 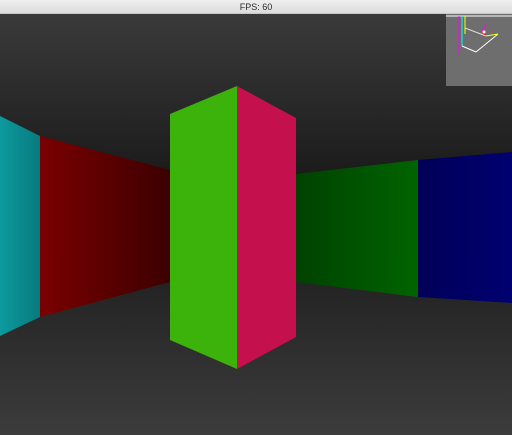 I want to click on right-wall-blue, so click(x=465, y=227).